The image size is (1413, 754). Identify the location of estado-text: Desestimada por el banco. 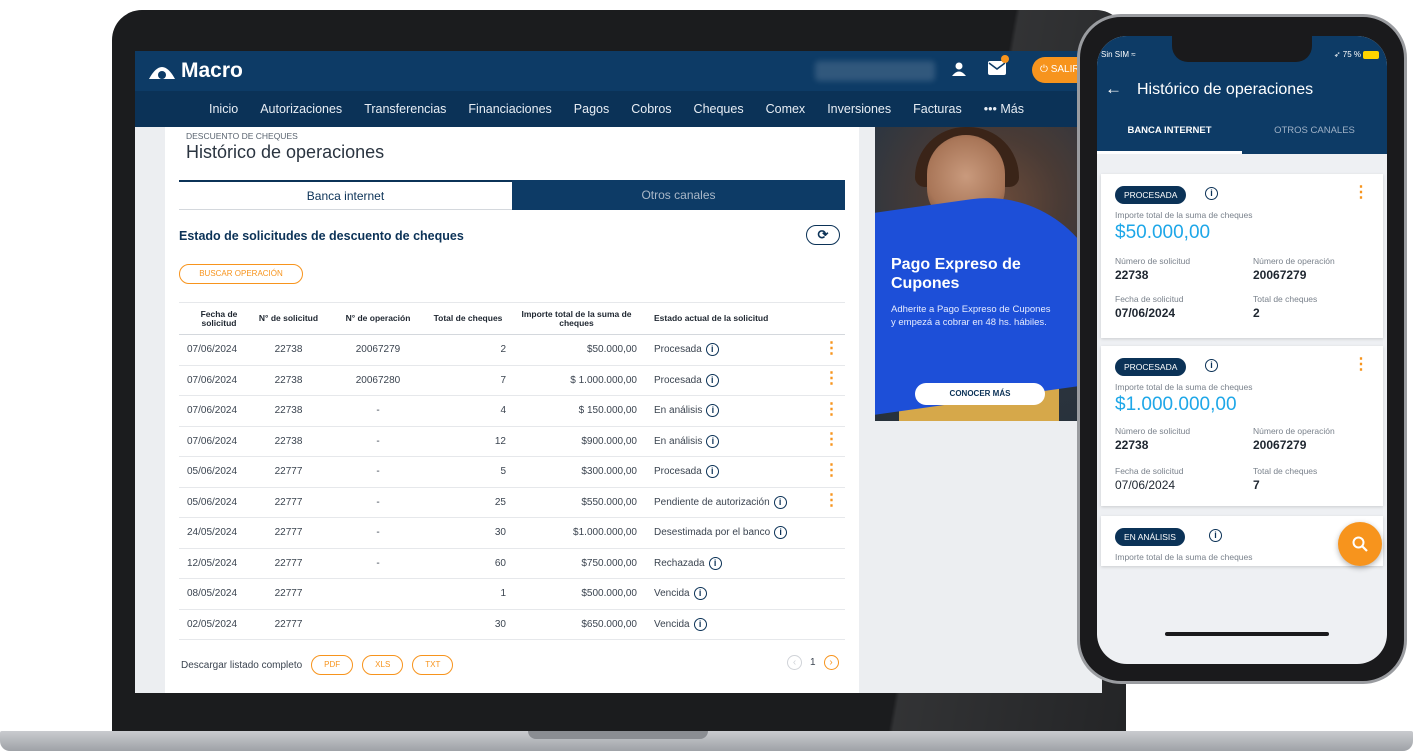
(712, 533).